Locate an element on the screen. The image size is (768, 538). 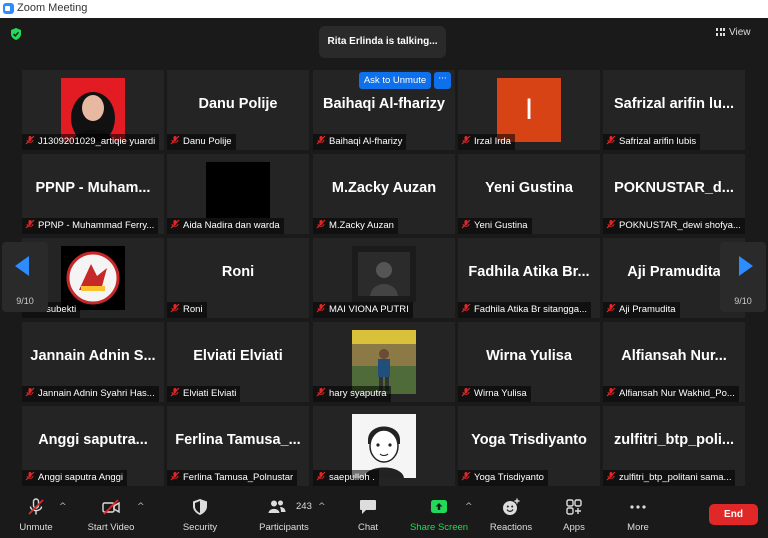
participant-tile: I Irzal Irda is located at coordinates (529, 110).